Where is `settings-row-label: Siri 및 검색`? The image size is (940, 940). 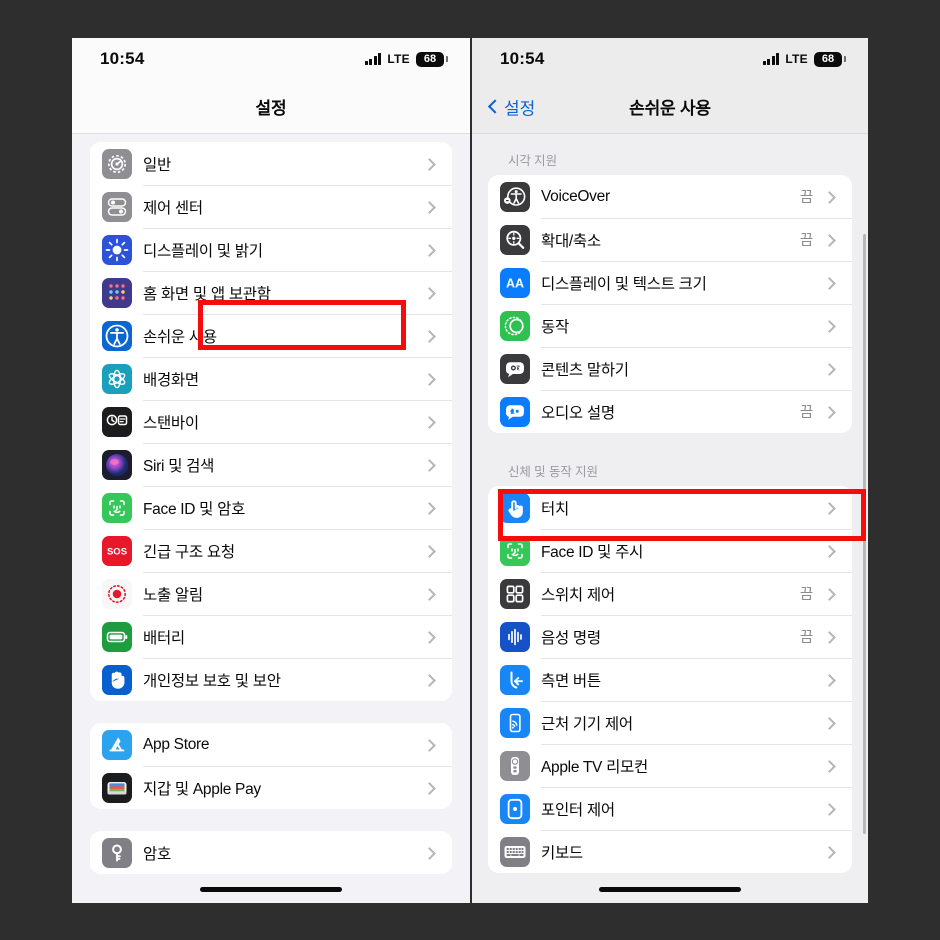 settings-row-label: Siri 및 검색 is located at coordinates (179, 466).